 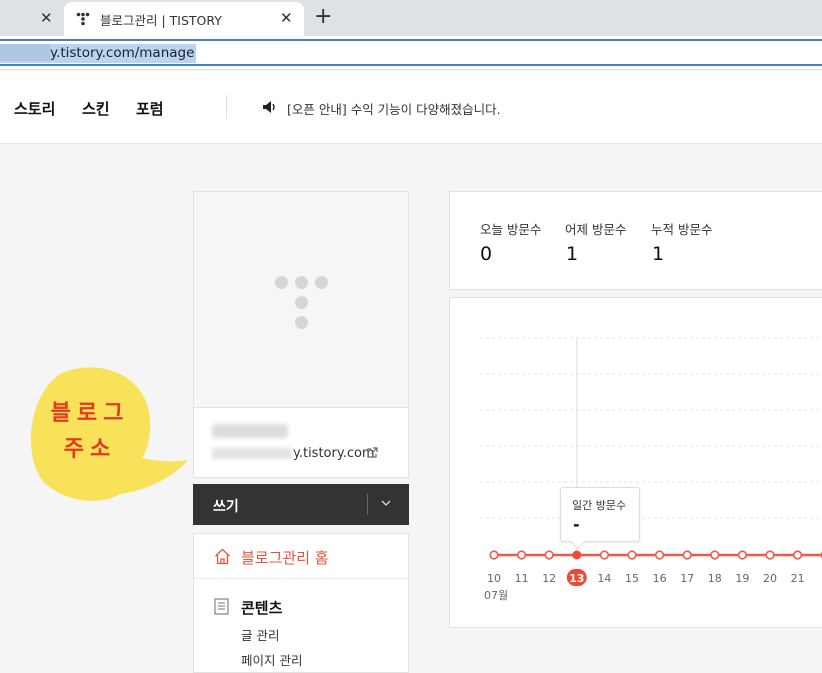 I want to click on blog-url-text: y.tistory.com, so click(x=334, y=453).